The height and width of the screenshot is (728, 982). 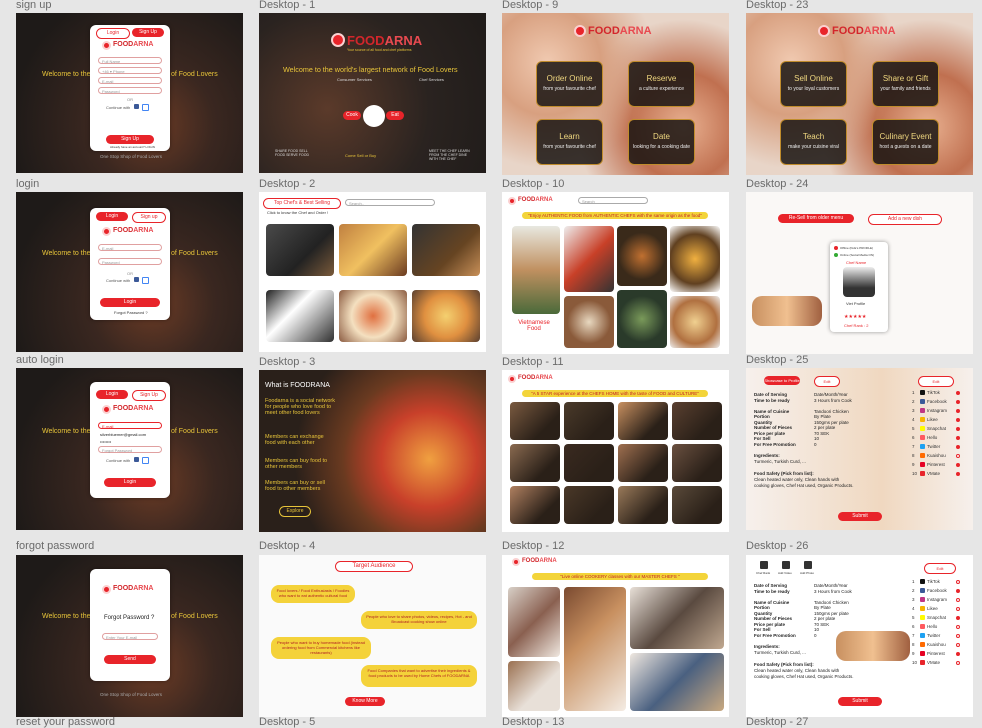 I want to click on showcase-tab: Showcase to Profile, so click(x=782, y=380).